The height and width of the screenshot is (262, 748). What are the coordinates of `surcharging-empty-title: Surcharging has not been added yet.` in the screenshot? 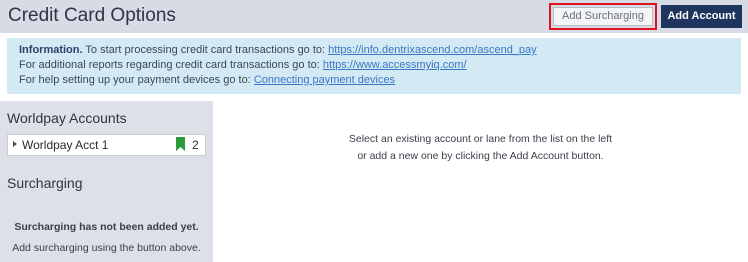 It's located at (106, 227).